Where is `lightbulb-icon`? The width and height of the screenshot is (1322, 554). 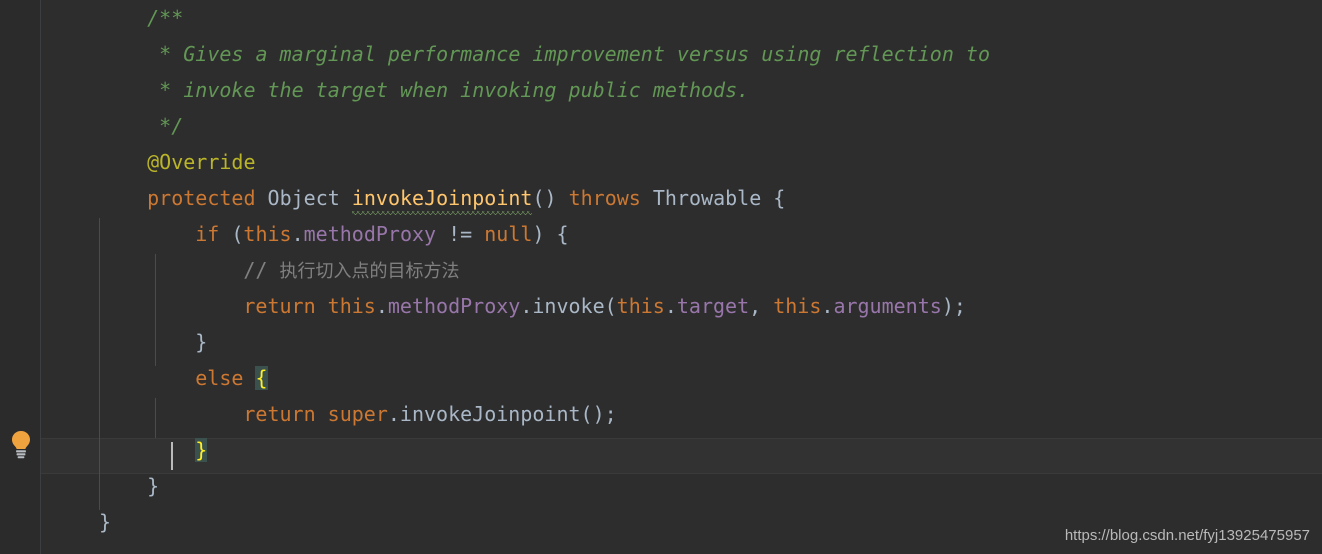
lightbulb-icon is located at coordinates (21, 445).